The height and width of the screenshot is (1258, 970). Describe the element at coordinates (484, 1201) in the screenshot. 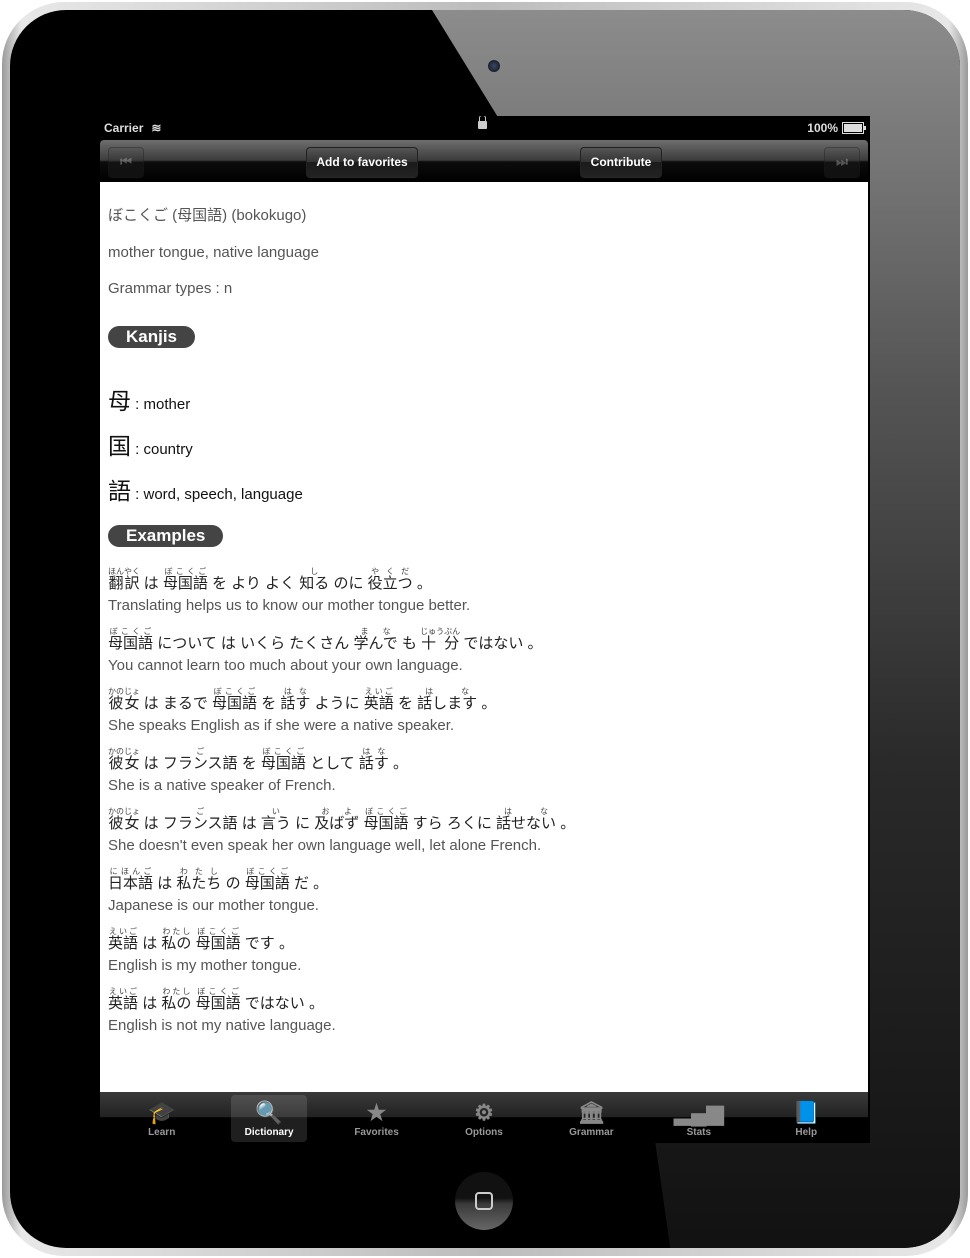

I see `home-button` at that location.